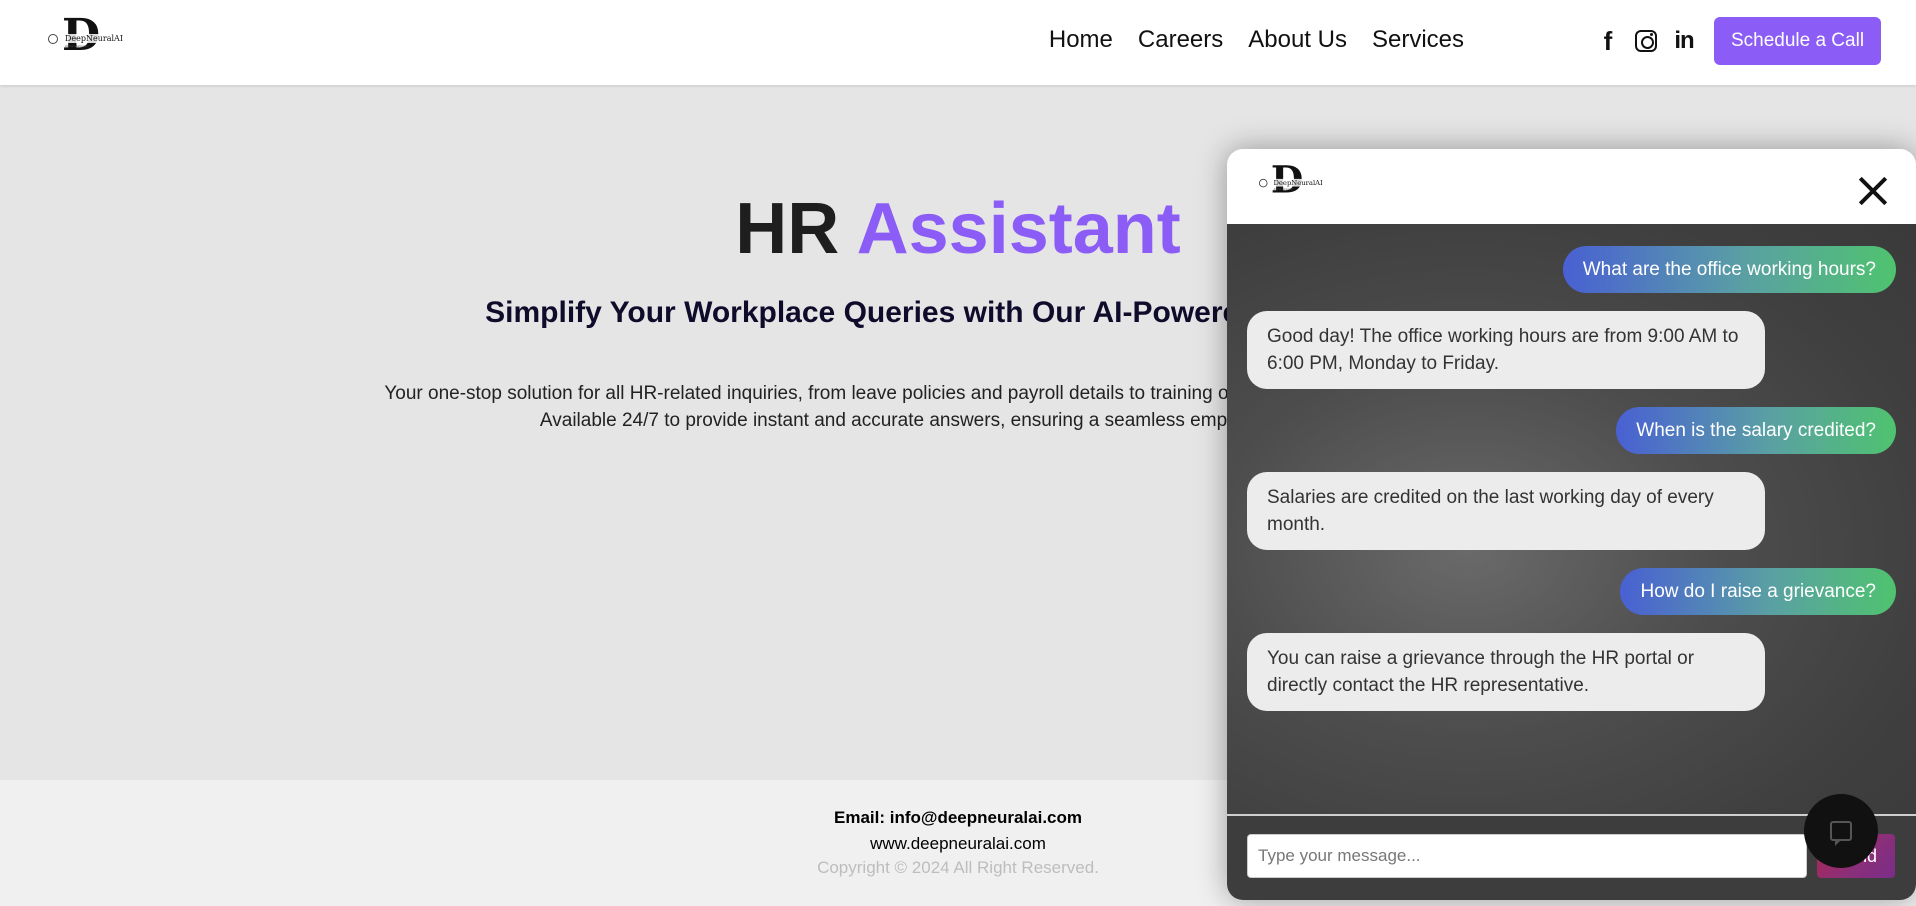 The width and height of the screenshot is (1916, 906). I want to click on chat-logo: D DeepNeuralAI AI Transformation, so click(1291, 181).